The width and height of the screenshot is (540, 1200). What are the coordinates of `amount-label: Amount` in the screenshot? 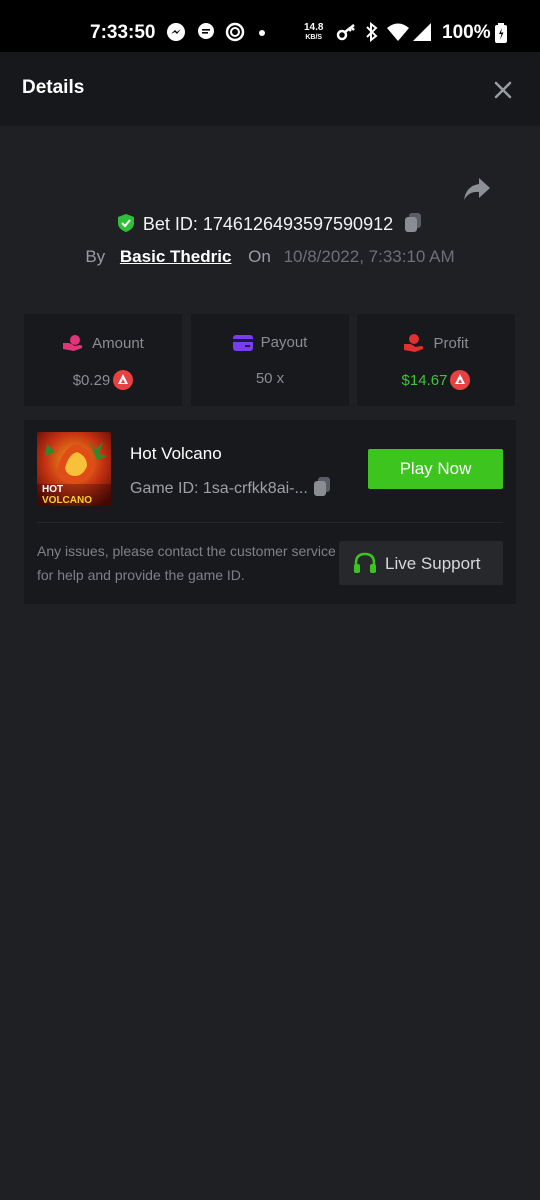 It's located at (118, 343).